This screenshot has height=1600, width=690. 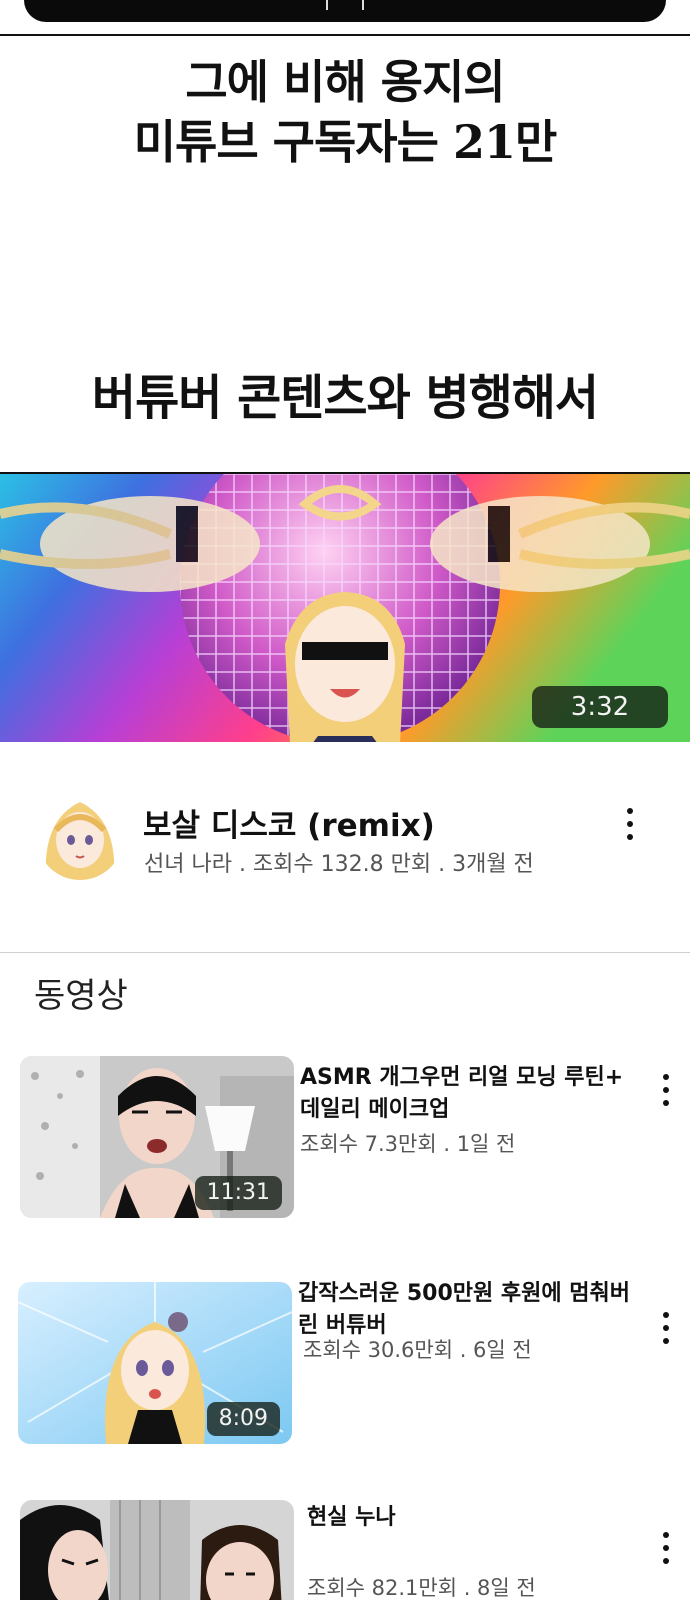 I want to click on section-title-videos: 동영상, so click(x=81, y=996).